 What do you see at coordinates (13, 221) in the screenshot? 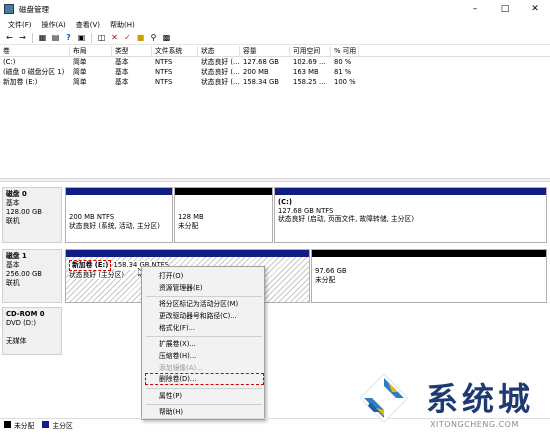
I see `disk-status: 联机` at bounding box center [13, 221].